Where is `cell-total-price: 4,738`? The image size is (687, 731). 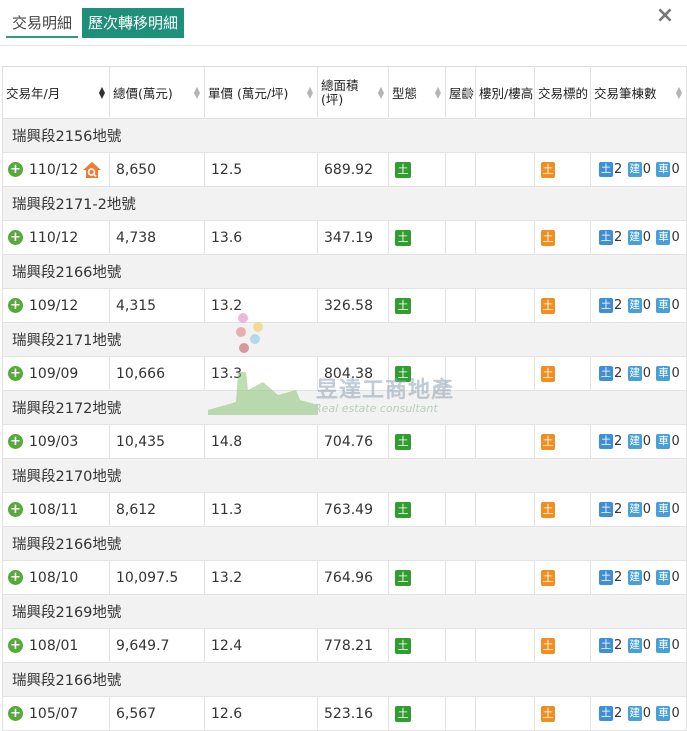 cell-total-price: 4,738 is located at coordinates (157, 237).